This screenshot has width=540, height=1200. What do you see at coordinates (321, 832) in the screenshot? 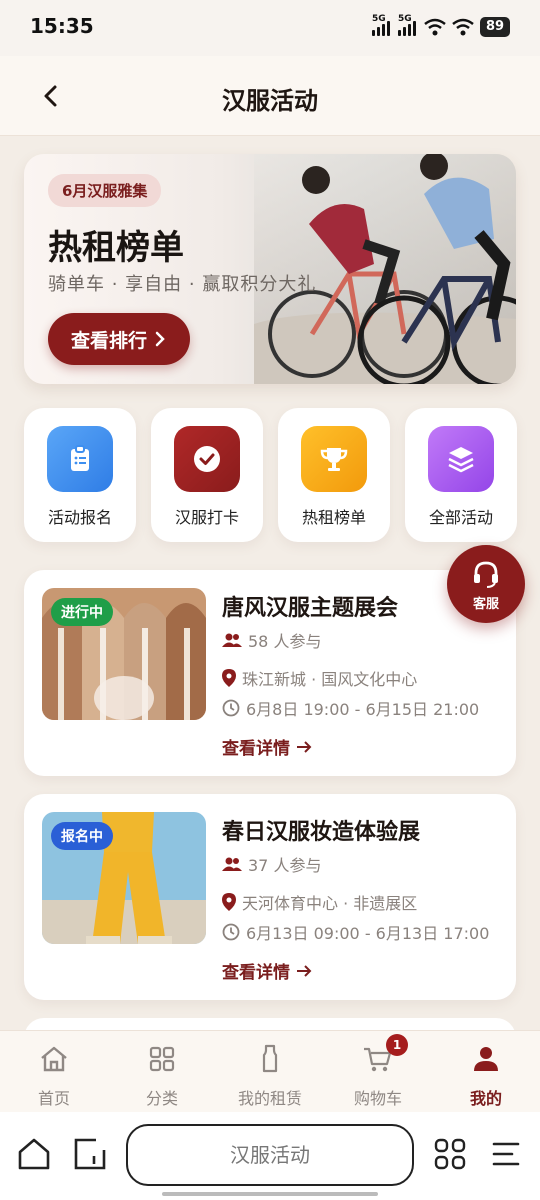
I see `event-title: 春日汉服妆造体验展` at bounding box center [321, 832].